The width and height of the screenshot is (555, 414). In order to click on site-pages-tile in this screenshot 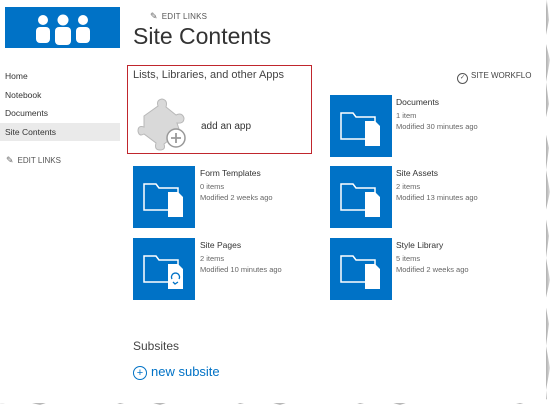, I will do `click(164, 269)`.